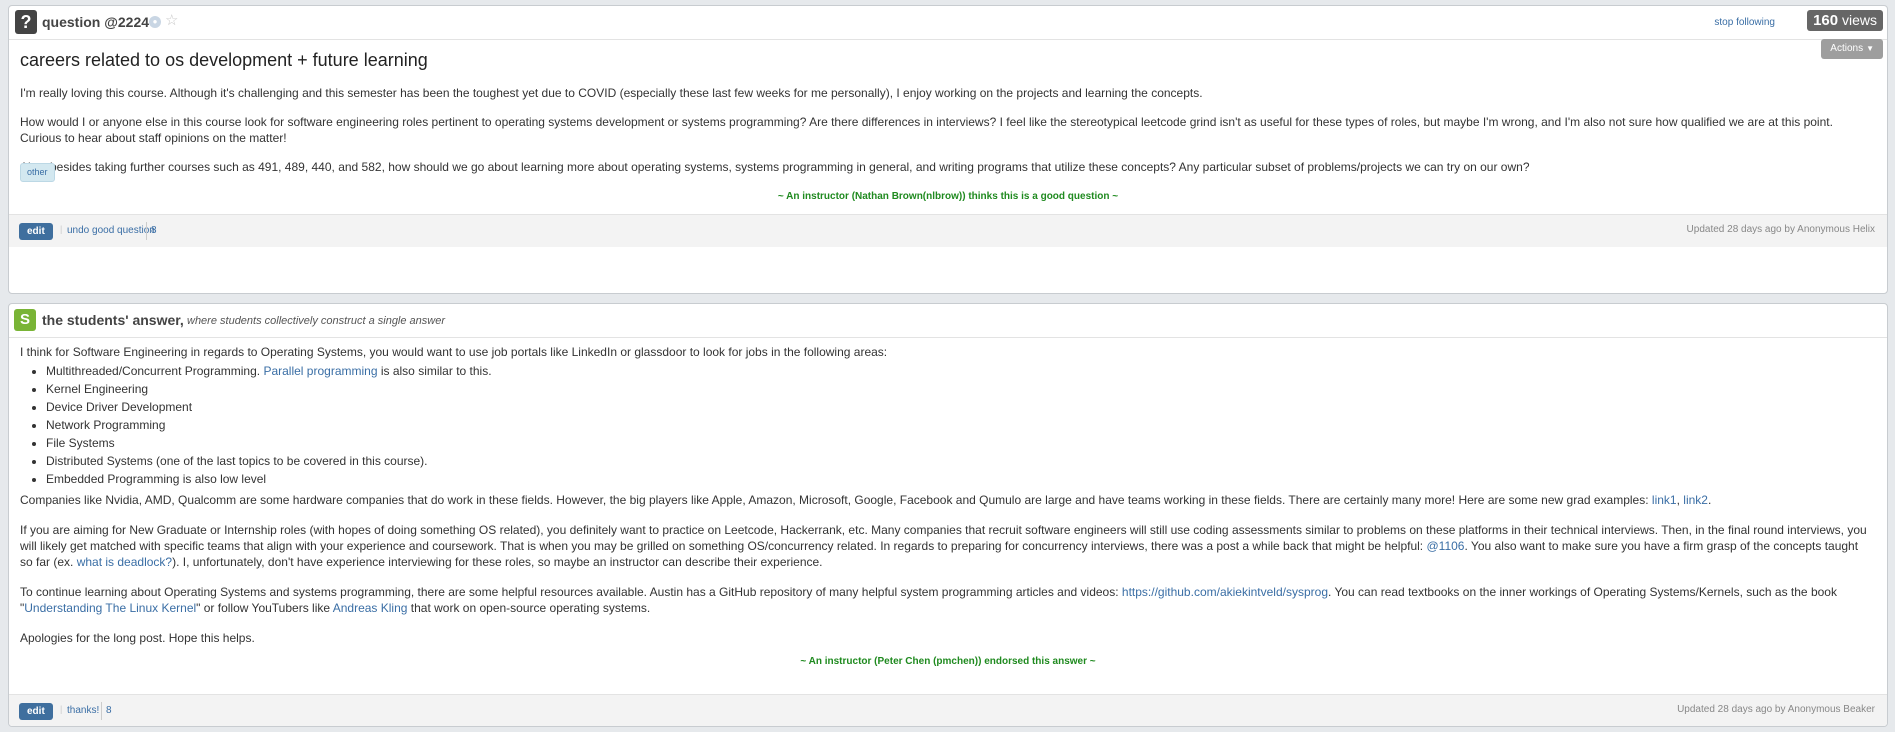 This screenshot has height=732, width=1895. Describe the element at coordinates (1709, 500) in the screenshot. I see `period: .` at that location.